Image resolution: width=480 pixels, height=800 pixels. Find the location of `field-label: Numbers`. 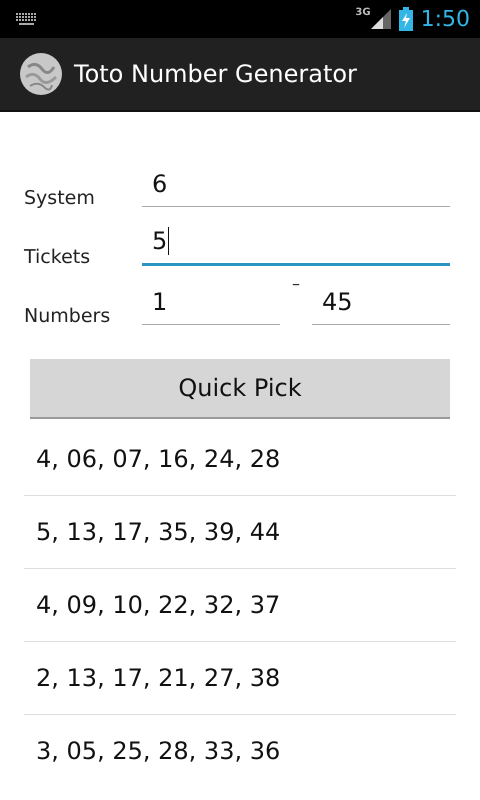

field-label: Numbers is located at coordinates (68, 316).